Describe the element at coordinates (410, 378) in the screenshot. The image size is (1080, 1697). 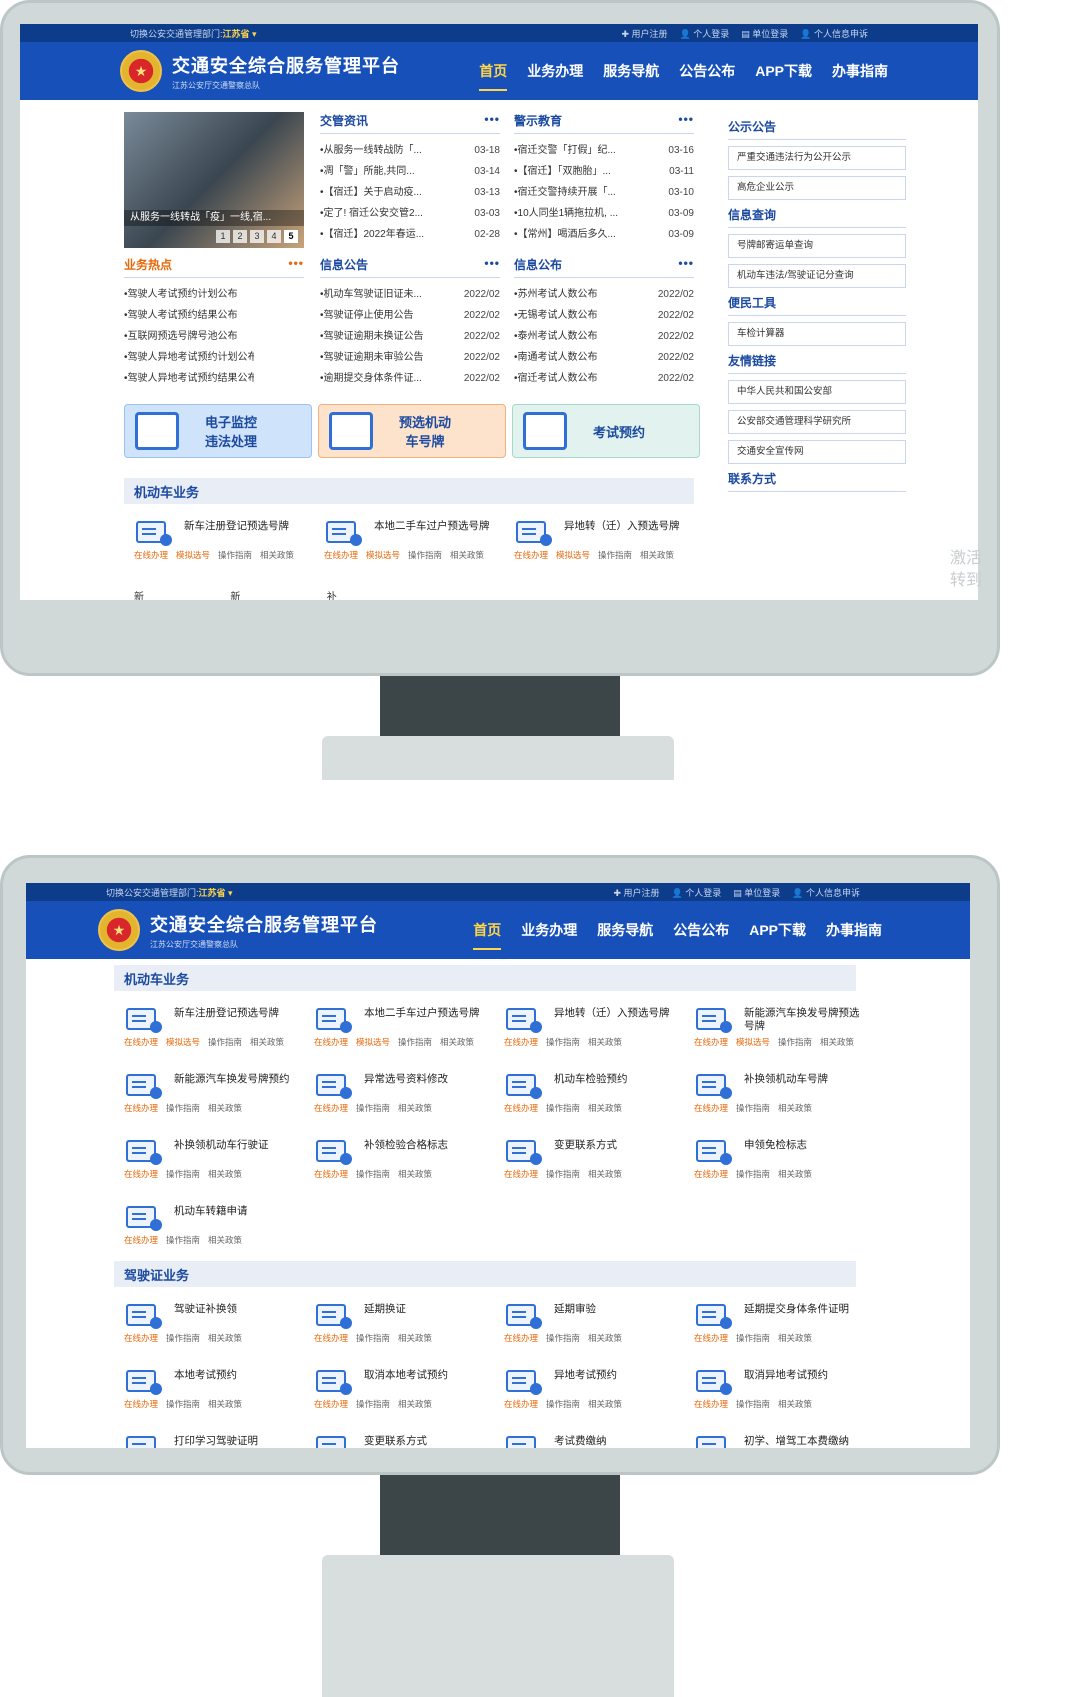
I see `news-item: •逾期提交身体条件证... 2022/02` at that location.